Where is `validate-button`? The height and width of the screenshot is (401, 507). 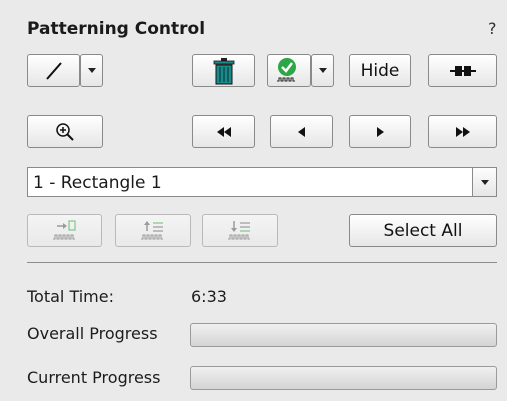
validate-button is located at coordinates (289, 70).